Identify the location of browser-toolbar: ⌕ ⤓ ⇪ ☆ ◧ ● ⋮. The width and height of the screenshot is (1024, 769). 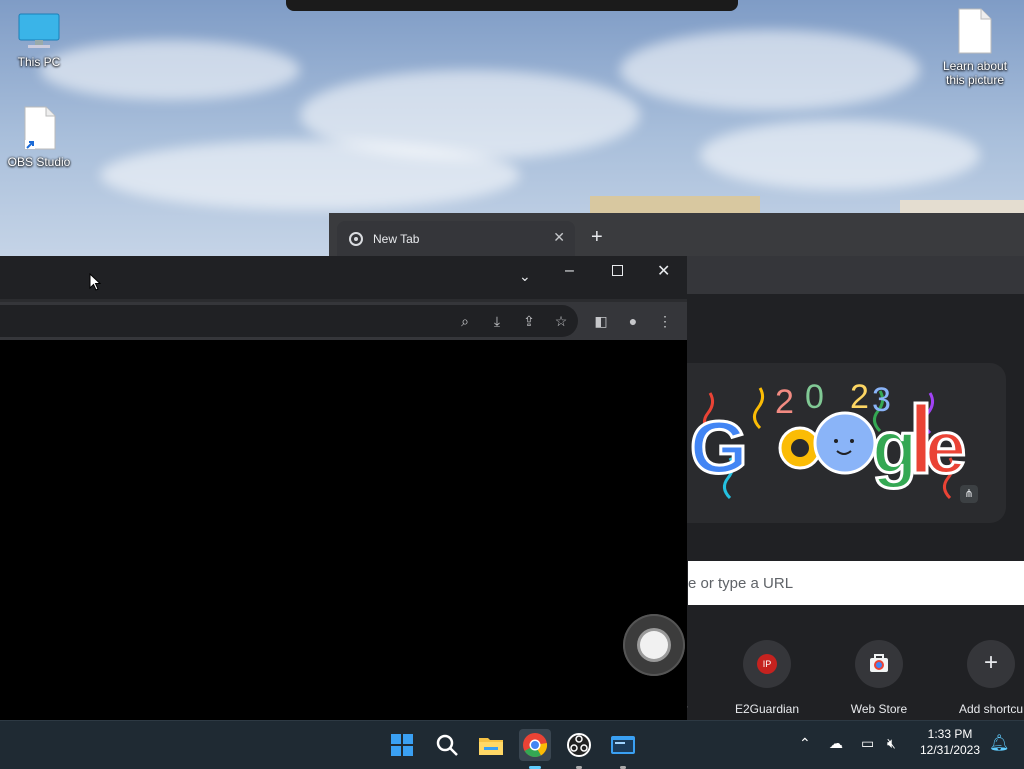
(343, 319).